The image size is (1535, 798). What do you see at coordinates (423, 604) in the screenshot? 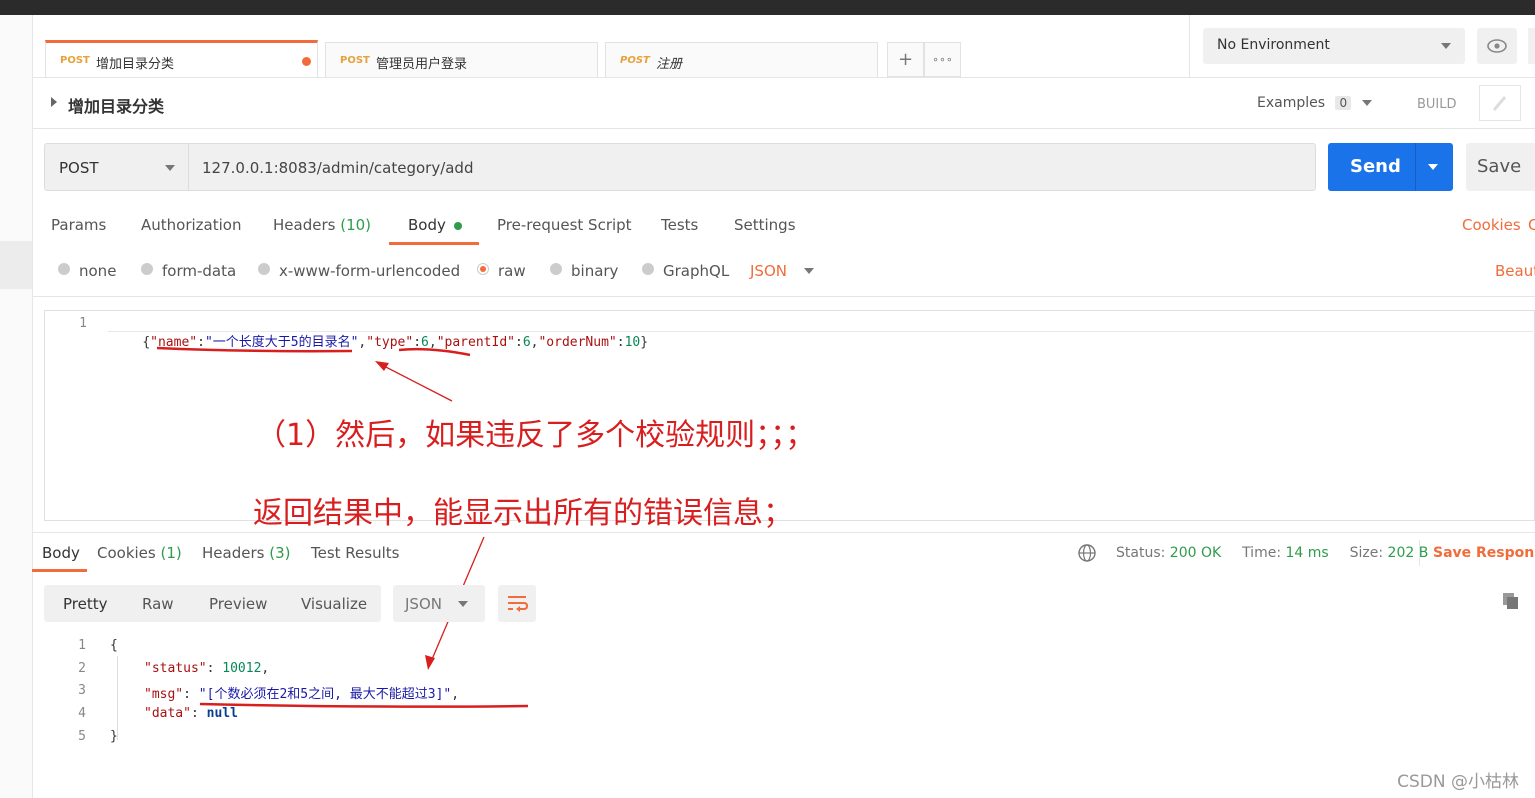
I see `response-format-label: JSON` at bounding box center [423, 604].